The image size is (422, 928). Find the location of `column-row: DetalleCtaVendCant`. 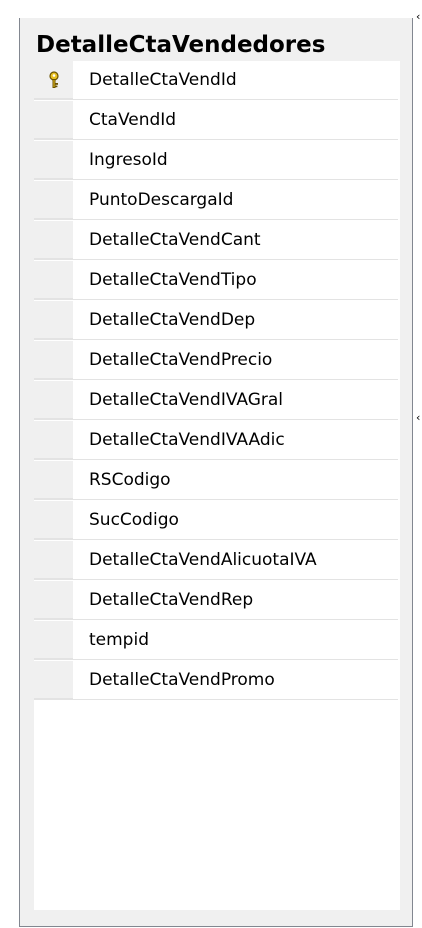

column-row: DetalleCtaVendCant is located at coordinates (216, 240).